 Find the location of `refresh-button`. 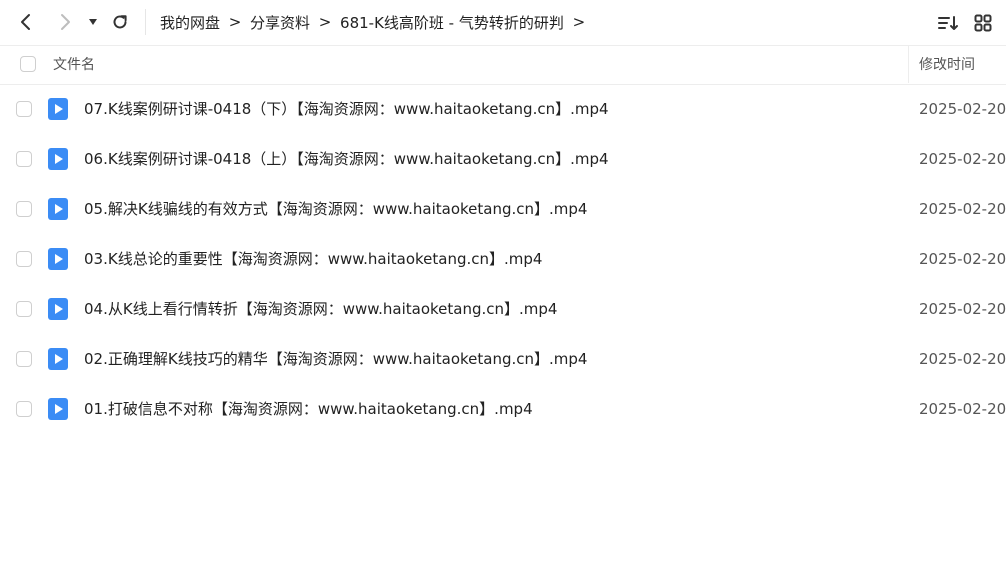

refresh-button is located at coordinates (120, 22).